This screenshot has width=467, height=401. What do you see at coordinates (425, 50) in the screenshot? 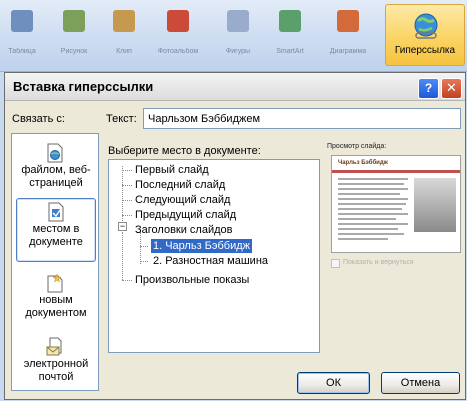
I see `hyperlink-label: Гиперссылка` at bounding box center [425, 50].